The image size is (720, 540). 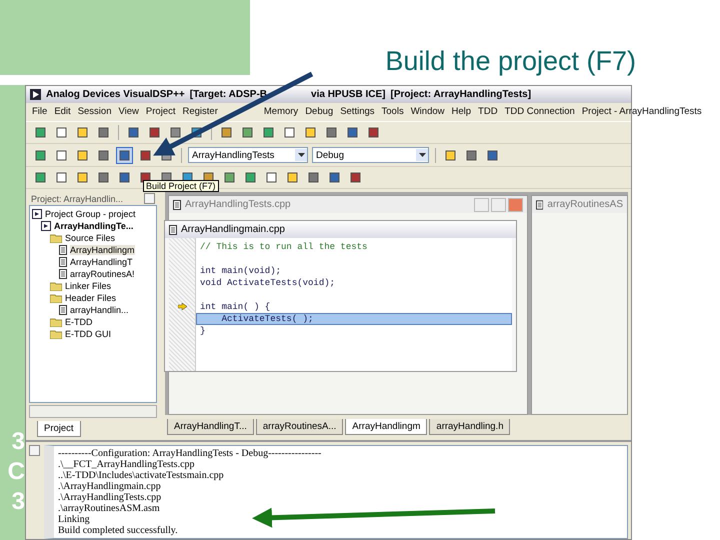 What do you see at coordinates (427, 112) in the screenshot?
I see `menu-item: Window` at bounding box center [427, 112].